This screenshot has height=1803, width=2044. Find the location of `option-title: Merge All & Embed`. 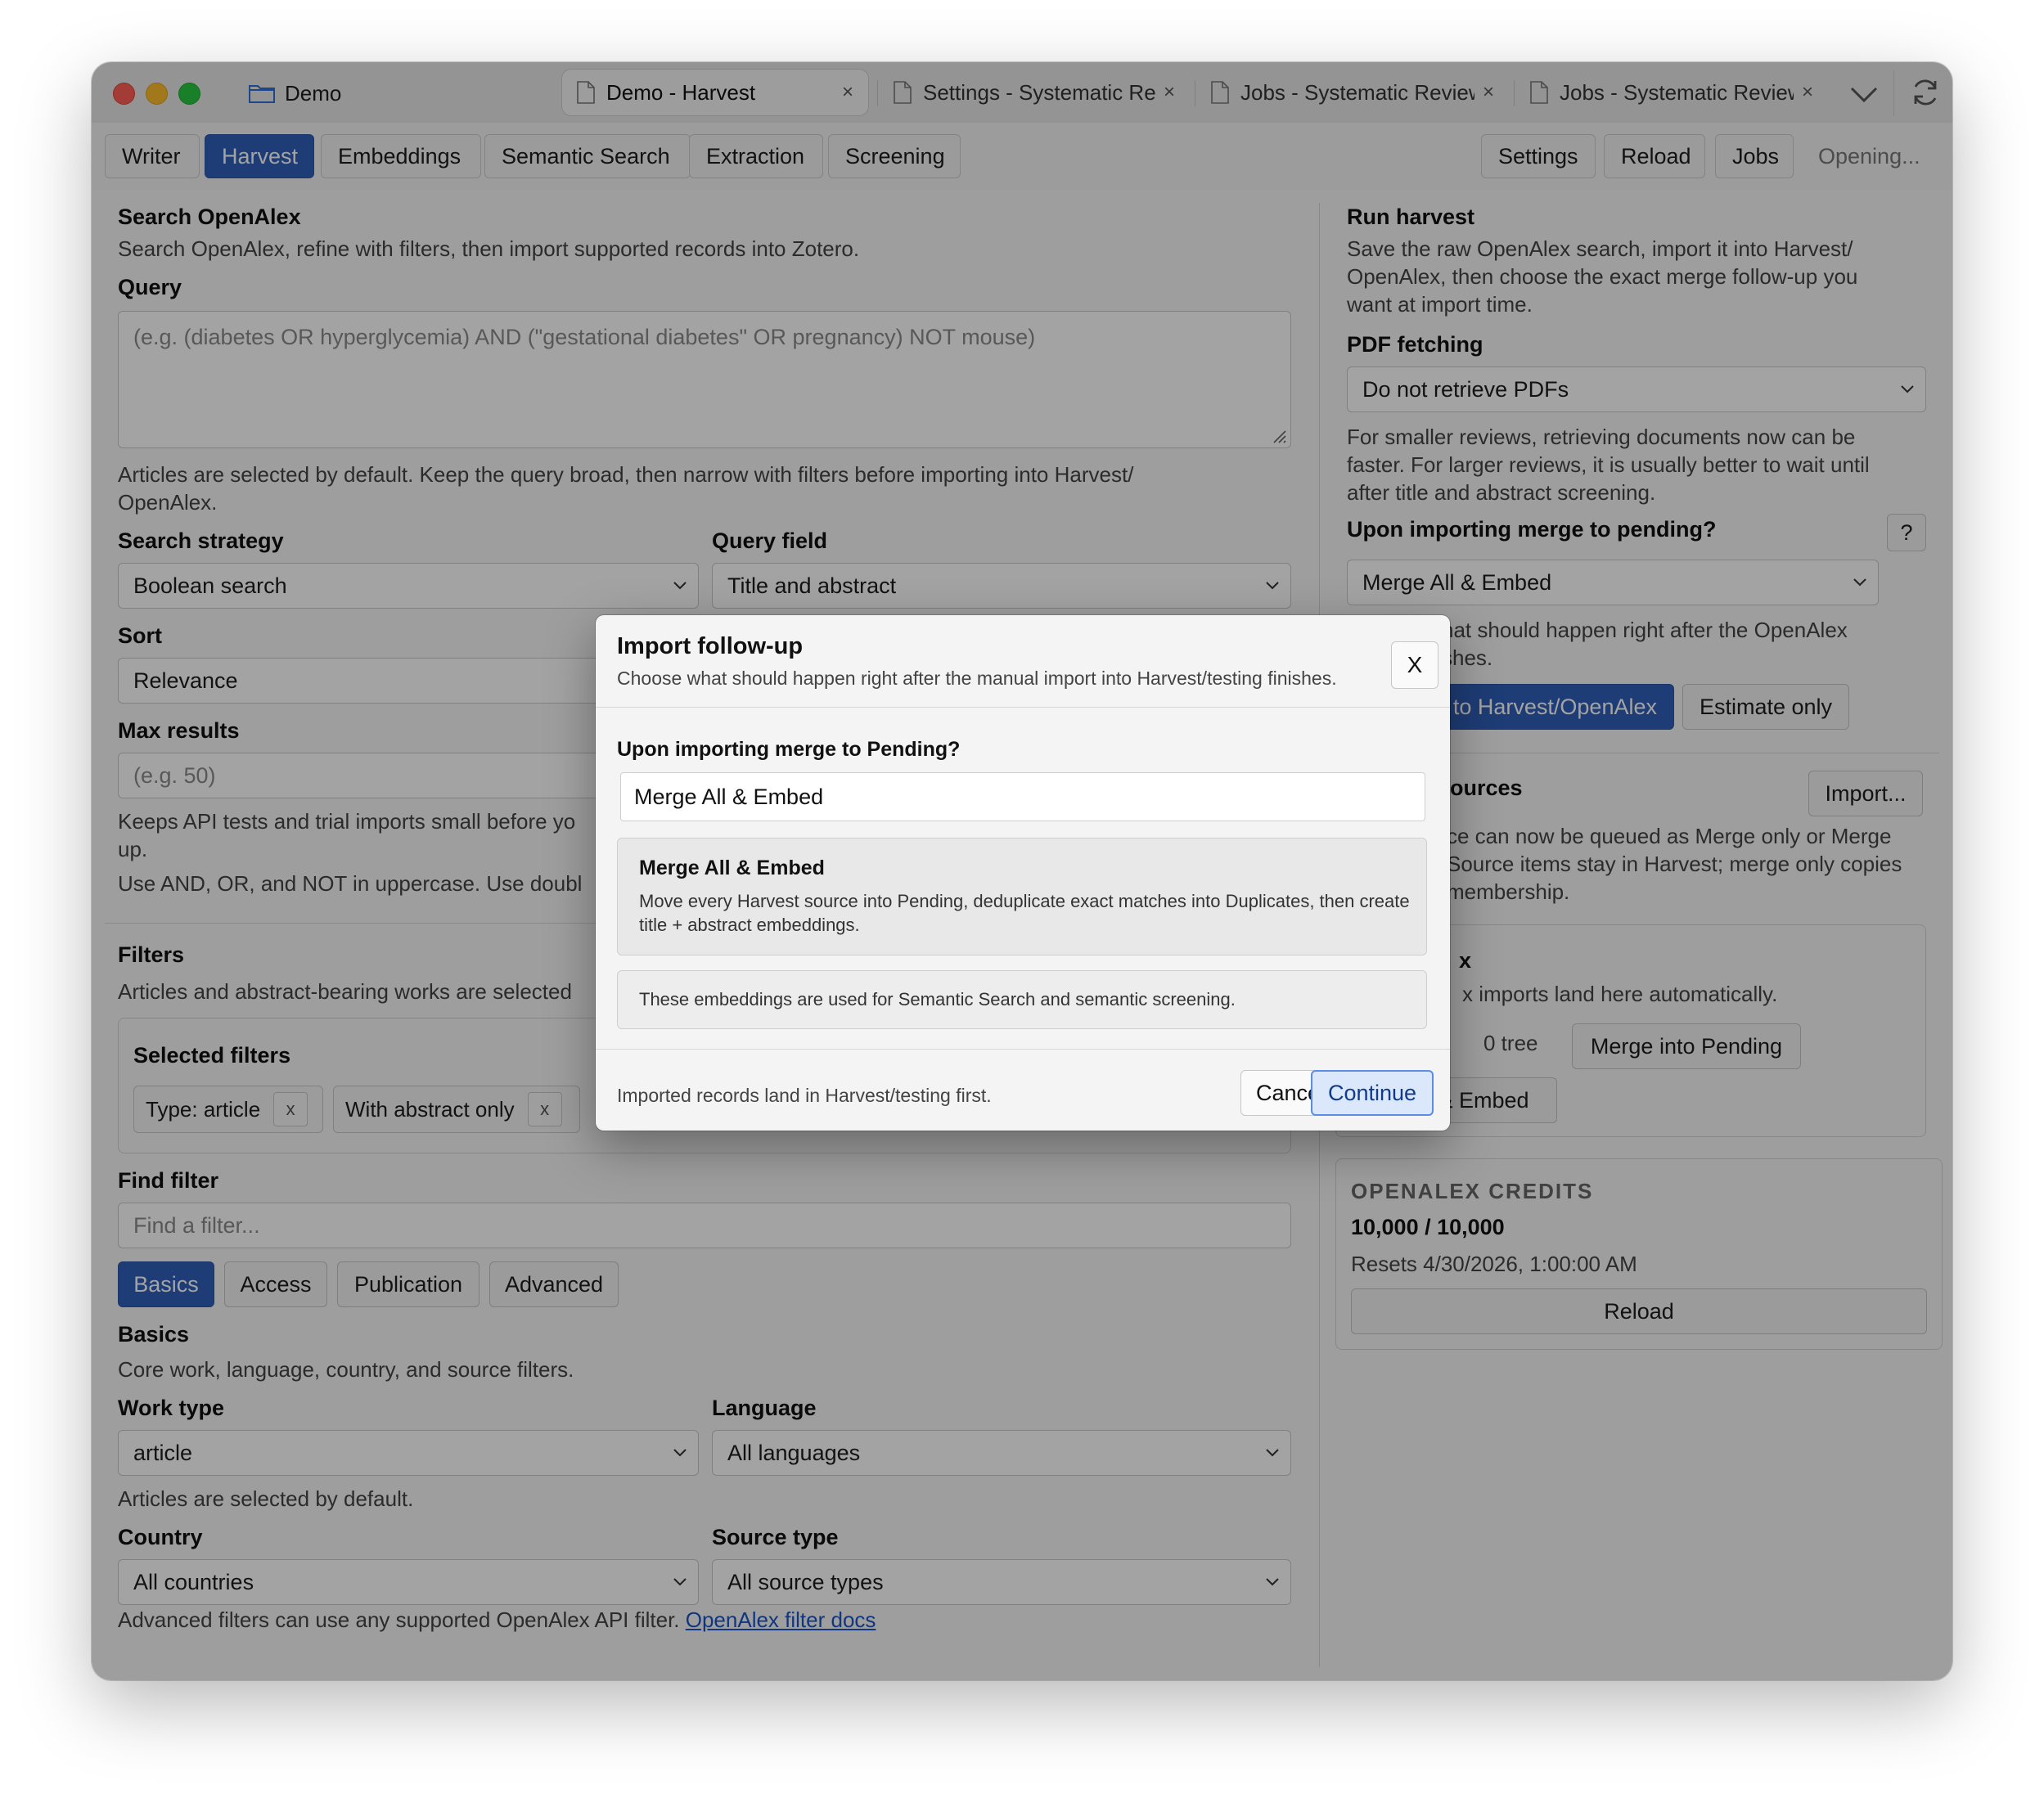

option-title: Merge All & Embed is located at coordinates (732, 868).